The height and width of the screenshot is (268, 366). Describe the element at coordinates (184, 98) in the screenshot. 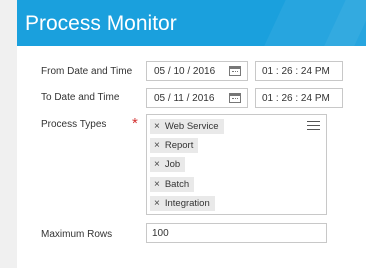

I see `to-date-value: 05 / 11 / 2016` at that location.